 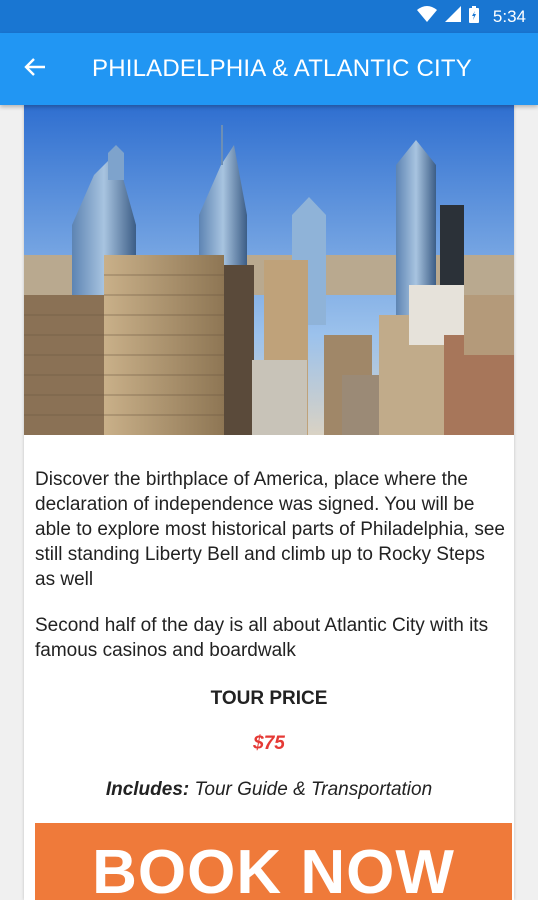 What do you see at coordinates (313, 789) in the screenshot?
I see `includes-value: Tour Guide & Transportation` at bounding box center [313, 789].